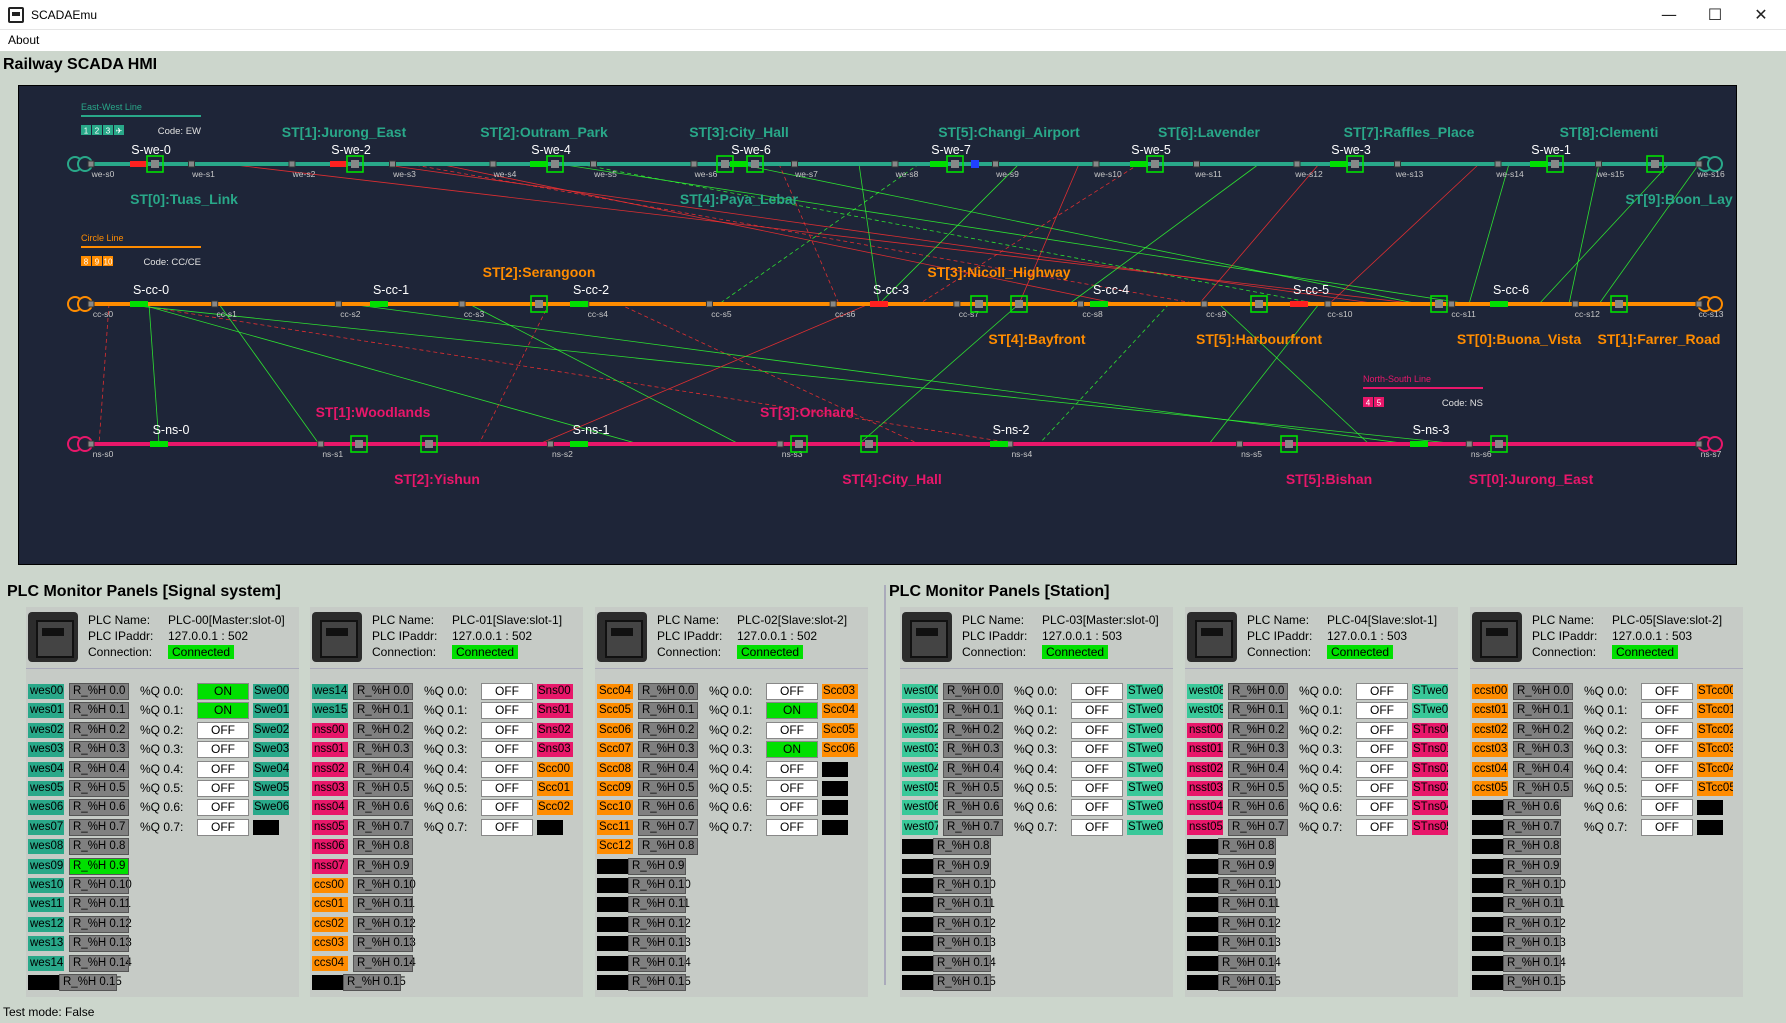 This screenshot has height=1023, width=1786. Describe the element at coordinates (271, 711) in the screenshot. I see `output-tag: Swe01` at that location.